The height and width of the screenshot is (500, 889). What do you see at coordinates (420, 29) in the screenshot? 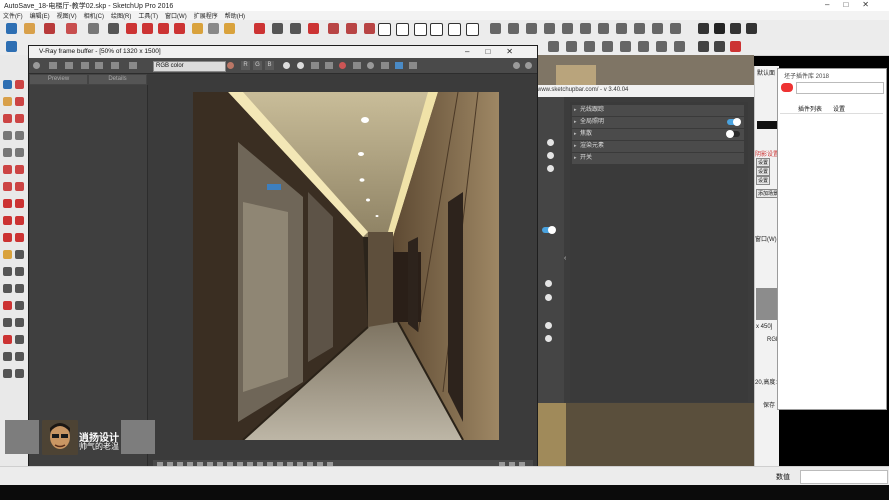
I see `vray-vfb-icon` at bounding box center [420, 29].